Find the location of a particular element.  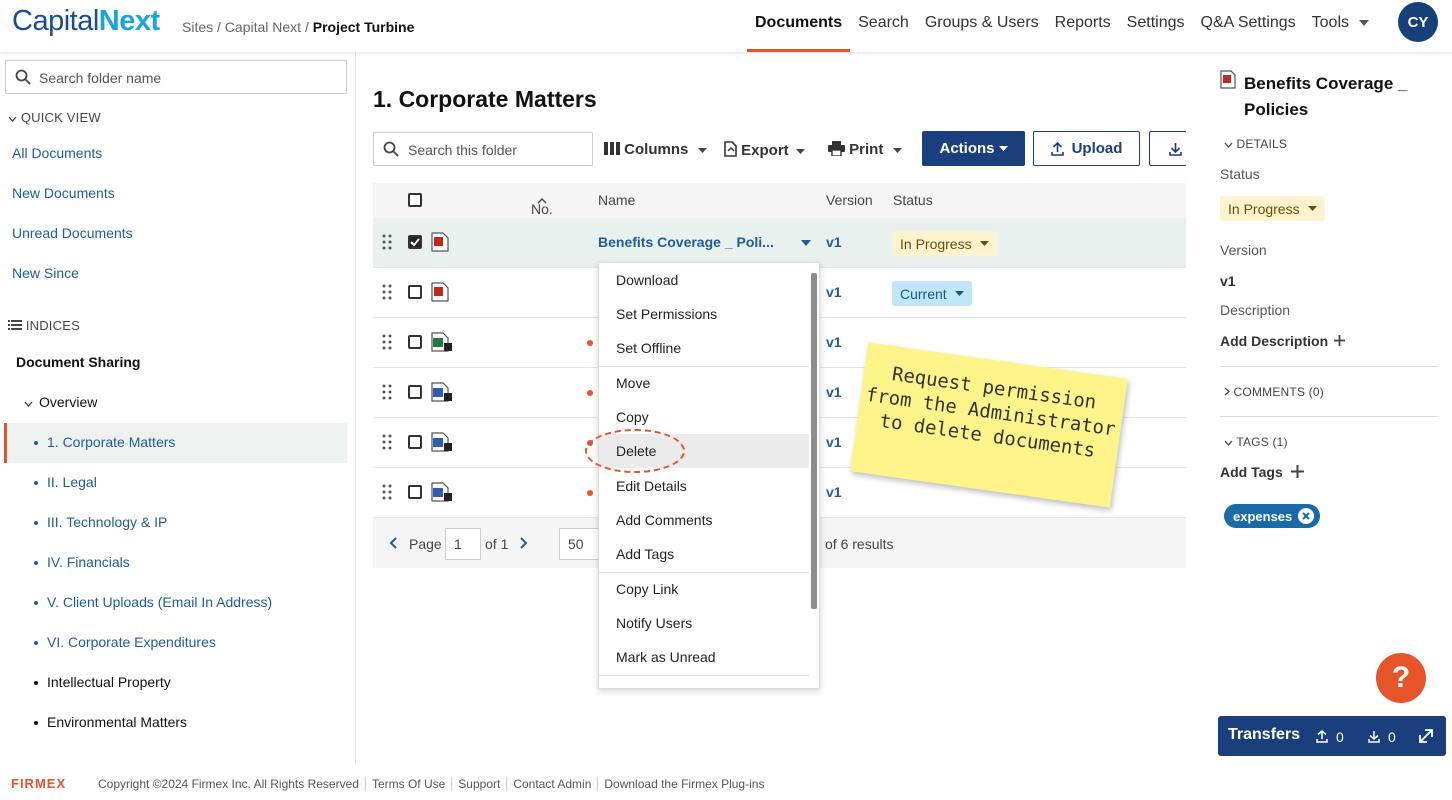

quickview-unread-documents: Unread Documents is located at coordinates (72, 233).